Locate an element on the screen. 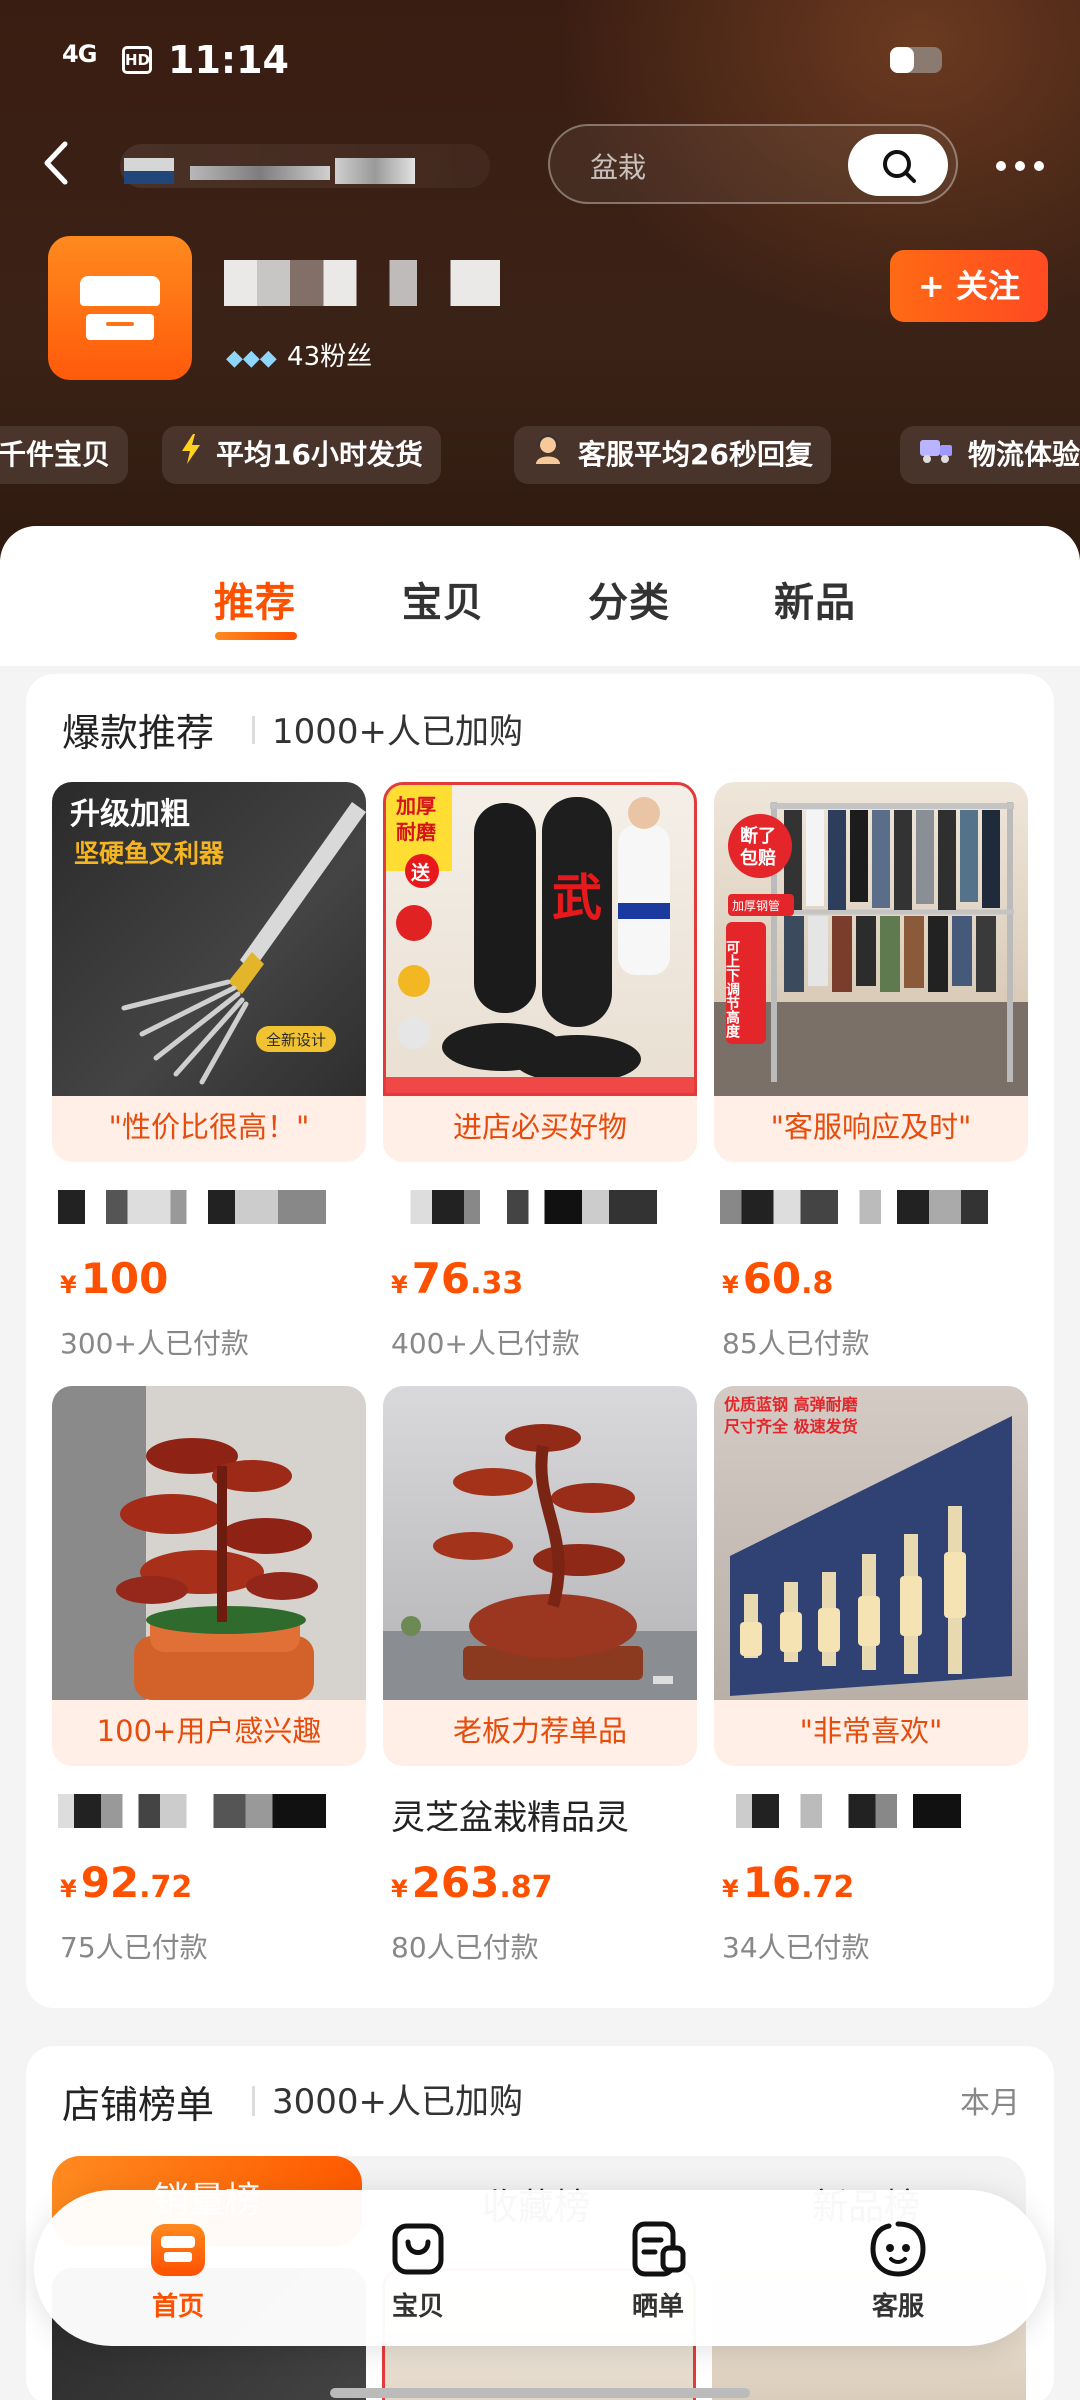  nav-reviews: 晒单 is located at coordinates (658, 2270).